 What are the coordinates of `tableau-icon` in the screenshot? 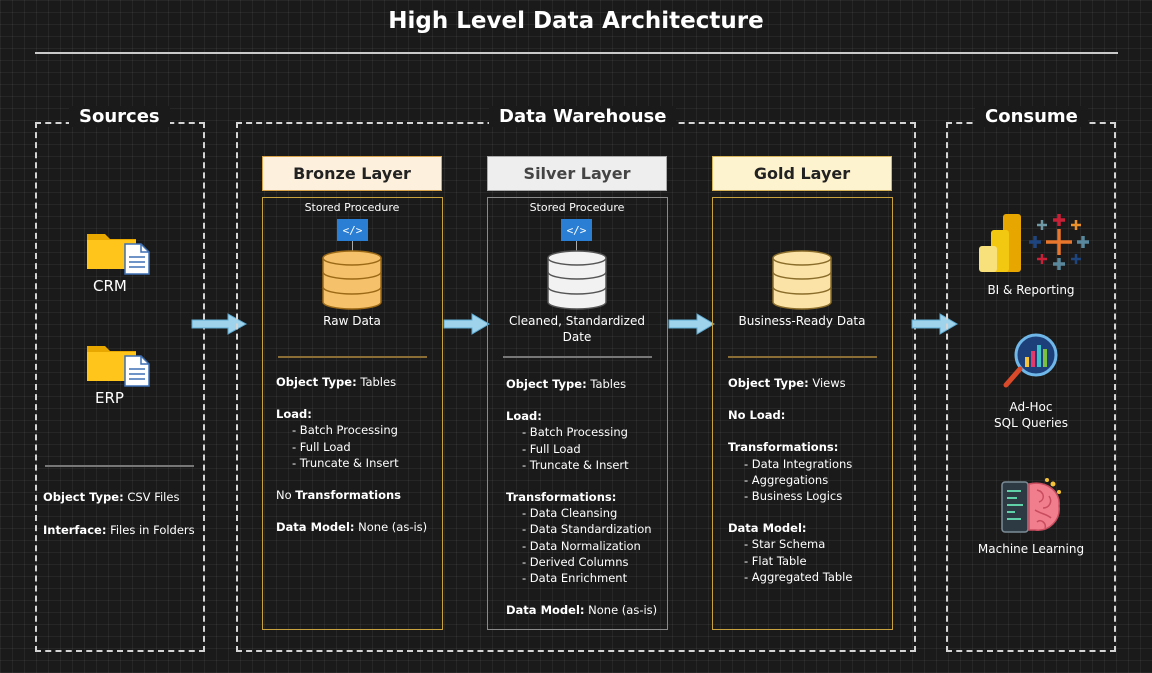 It's located at (1059, 244).